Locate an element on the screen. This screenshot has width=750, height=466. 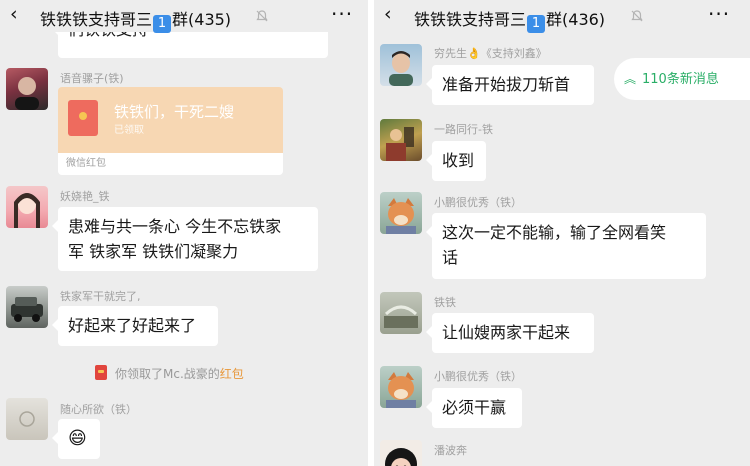
sender-nickname: 随心所欲（铁） is located at coordinates (98, 409).